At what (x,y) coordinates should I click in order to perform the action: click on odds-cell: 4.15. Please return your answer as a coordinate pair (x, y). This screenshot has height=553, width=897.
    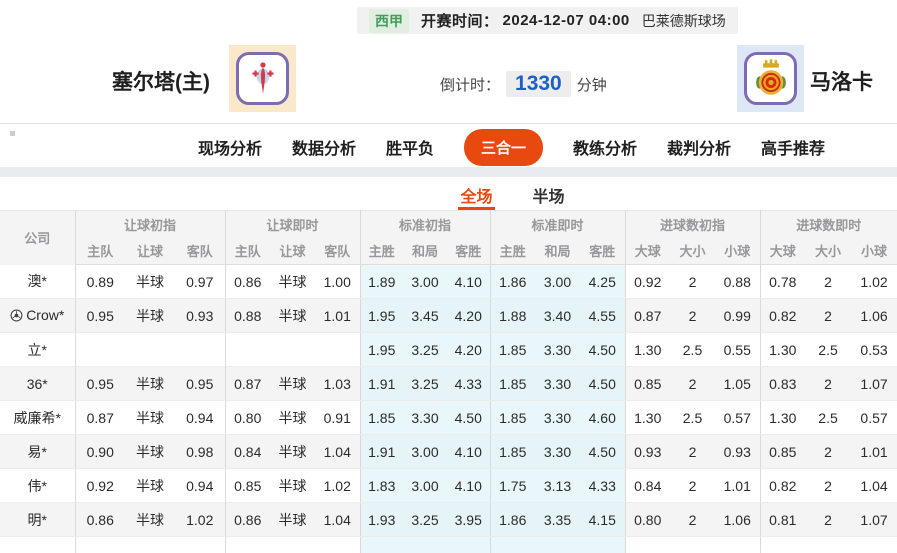
    Looking at the image, I should click on (602, 519).